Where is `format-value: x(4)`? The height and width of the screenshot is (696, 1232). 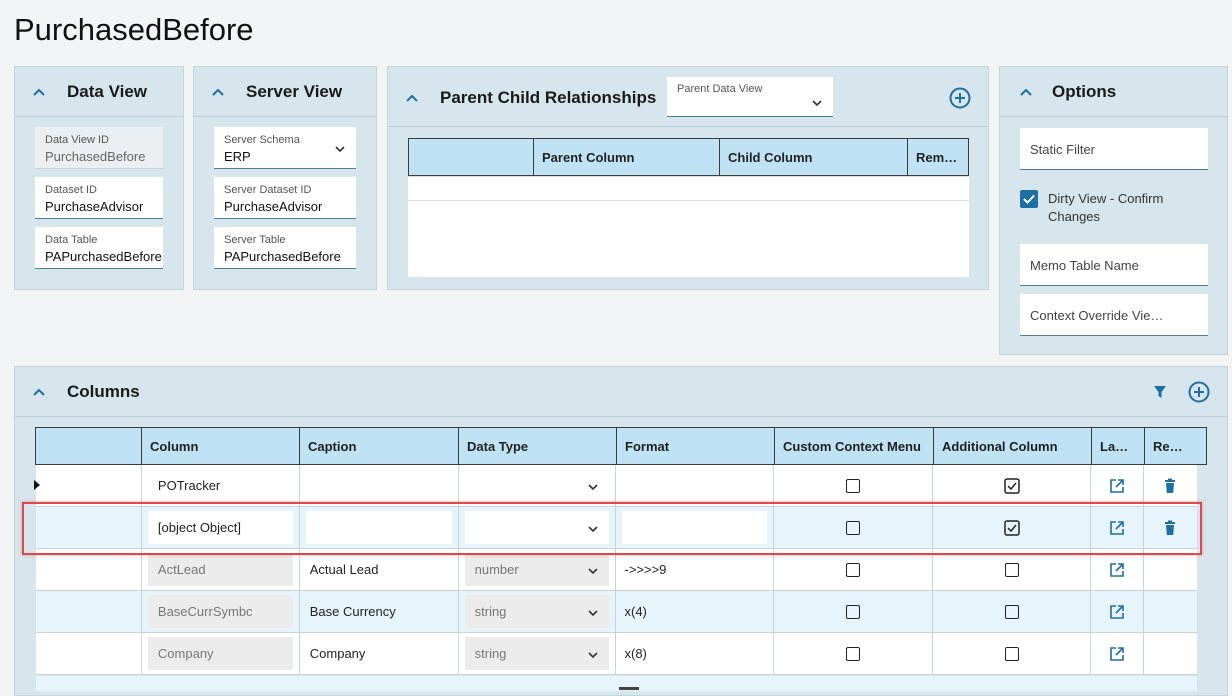
format-value: x(4) is located at coordinates (631, 611).